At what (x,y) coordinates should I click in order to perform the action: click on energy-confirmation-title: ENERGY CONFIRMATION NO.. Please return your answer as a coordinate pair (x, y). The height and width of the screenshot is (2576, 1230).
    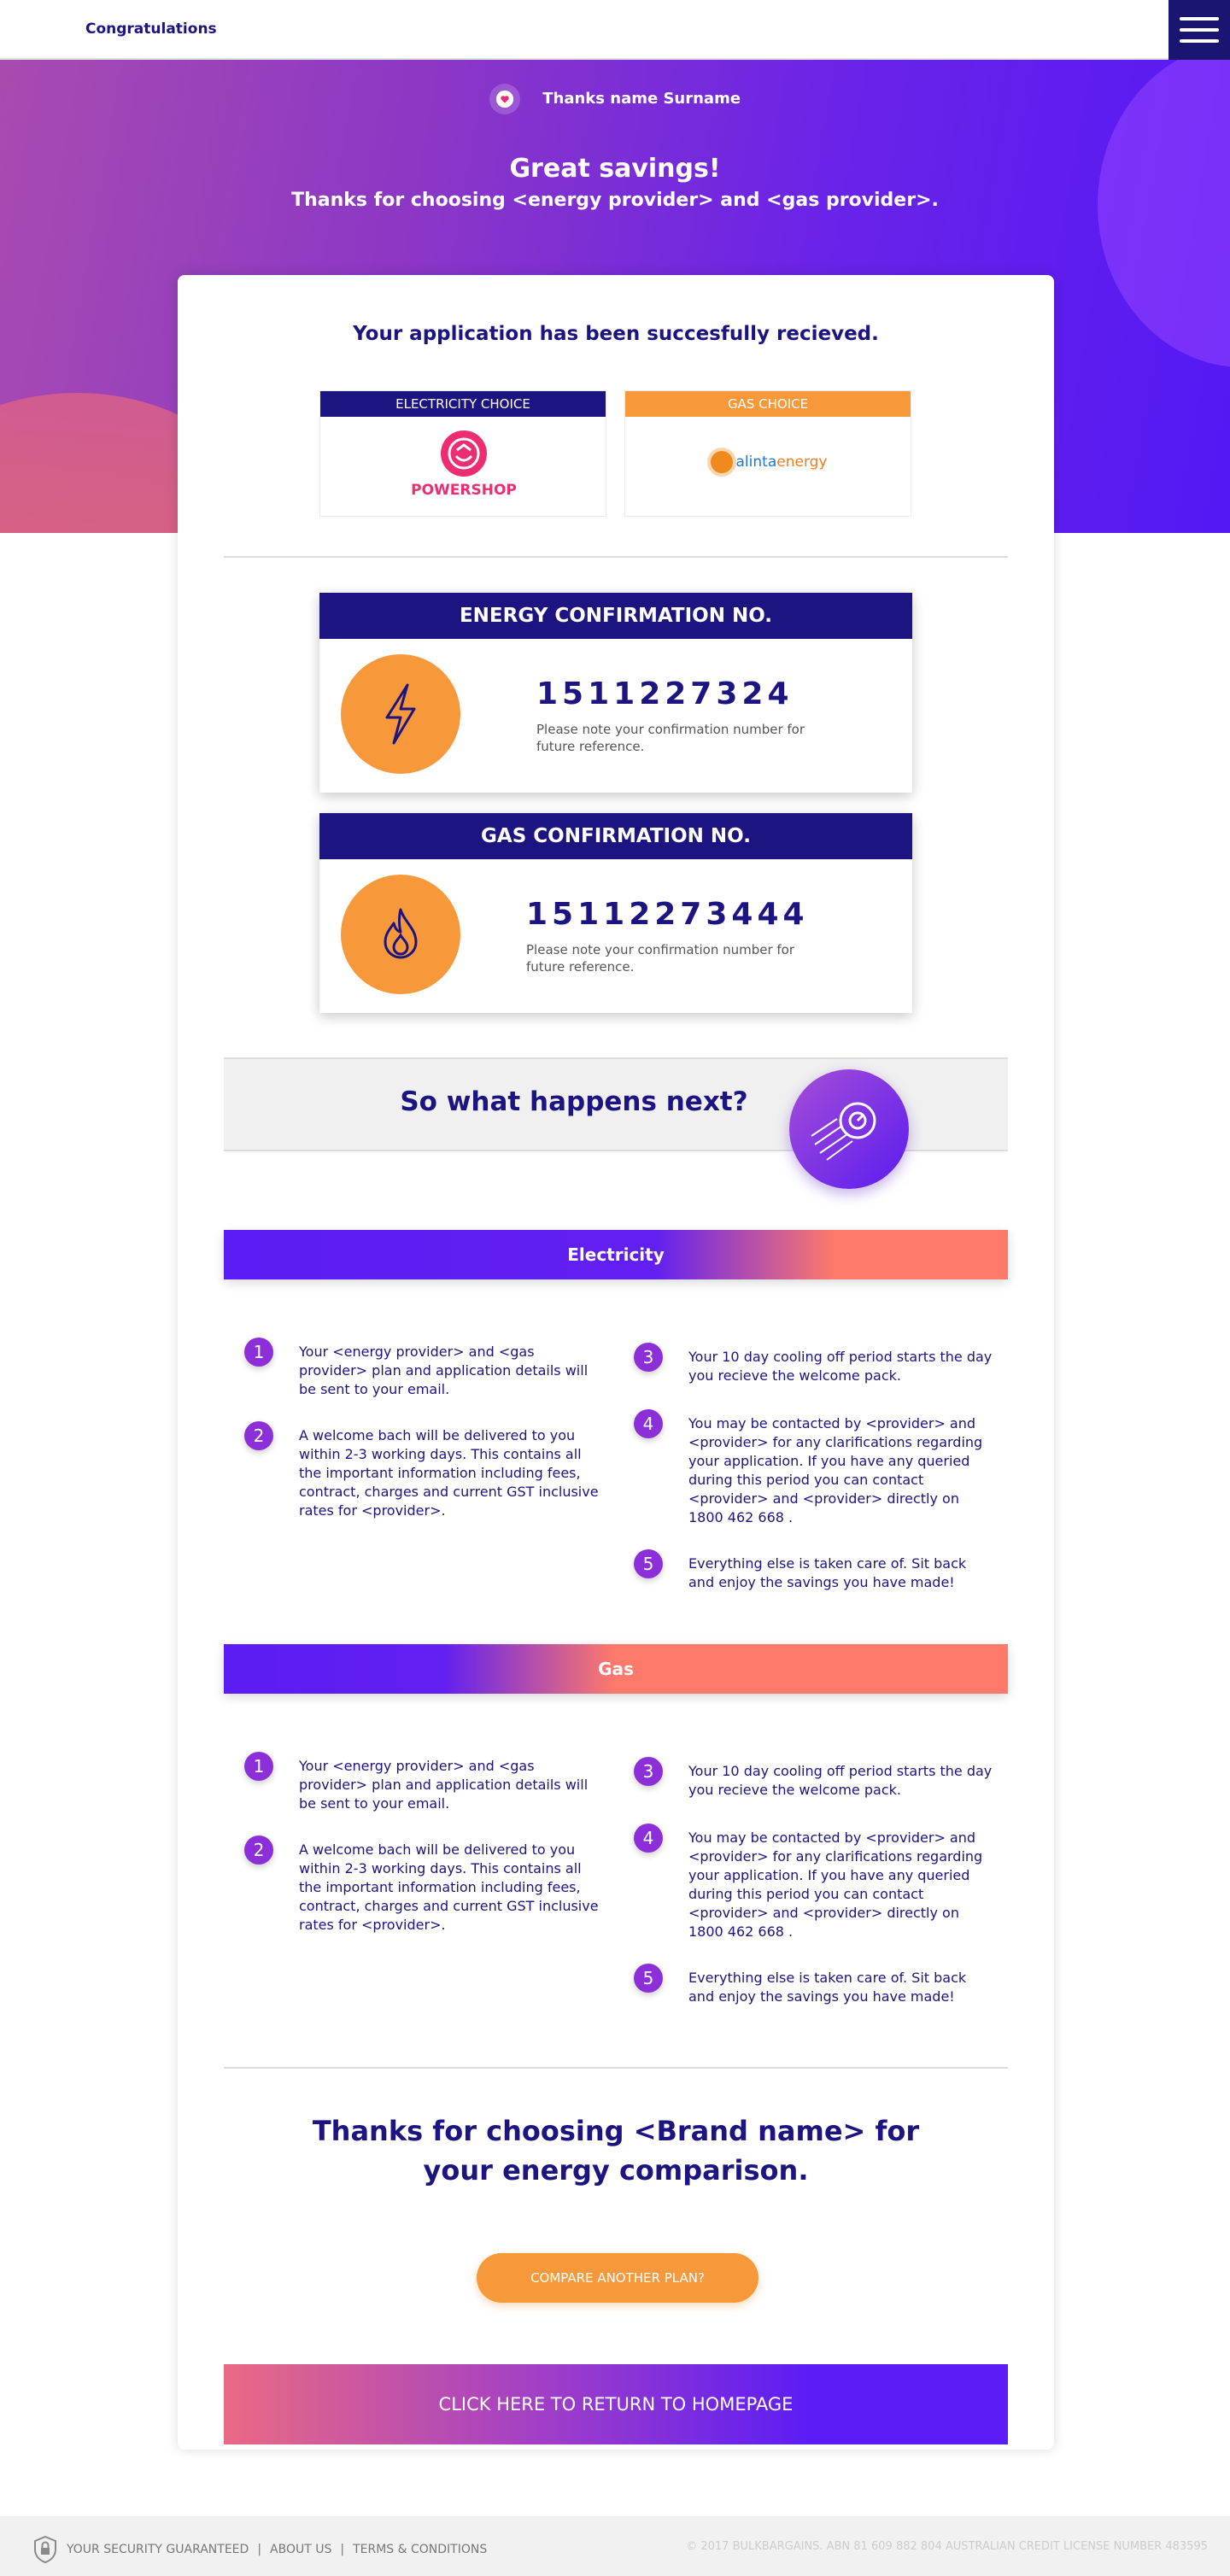
    Looking at the image, I should click on (615, 616).